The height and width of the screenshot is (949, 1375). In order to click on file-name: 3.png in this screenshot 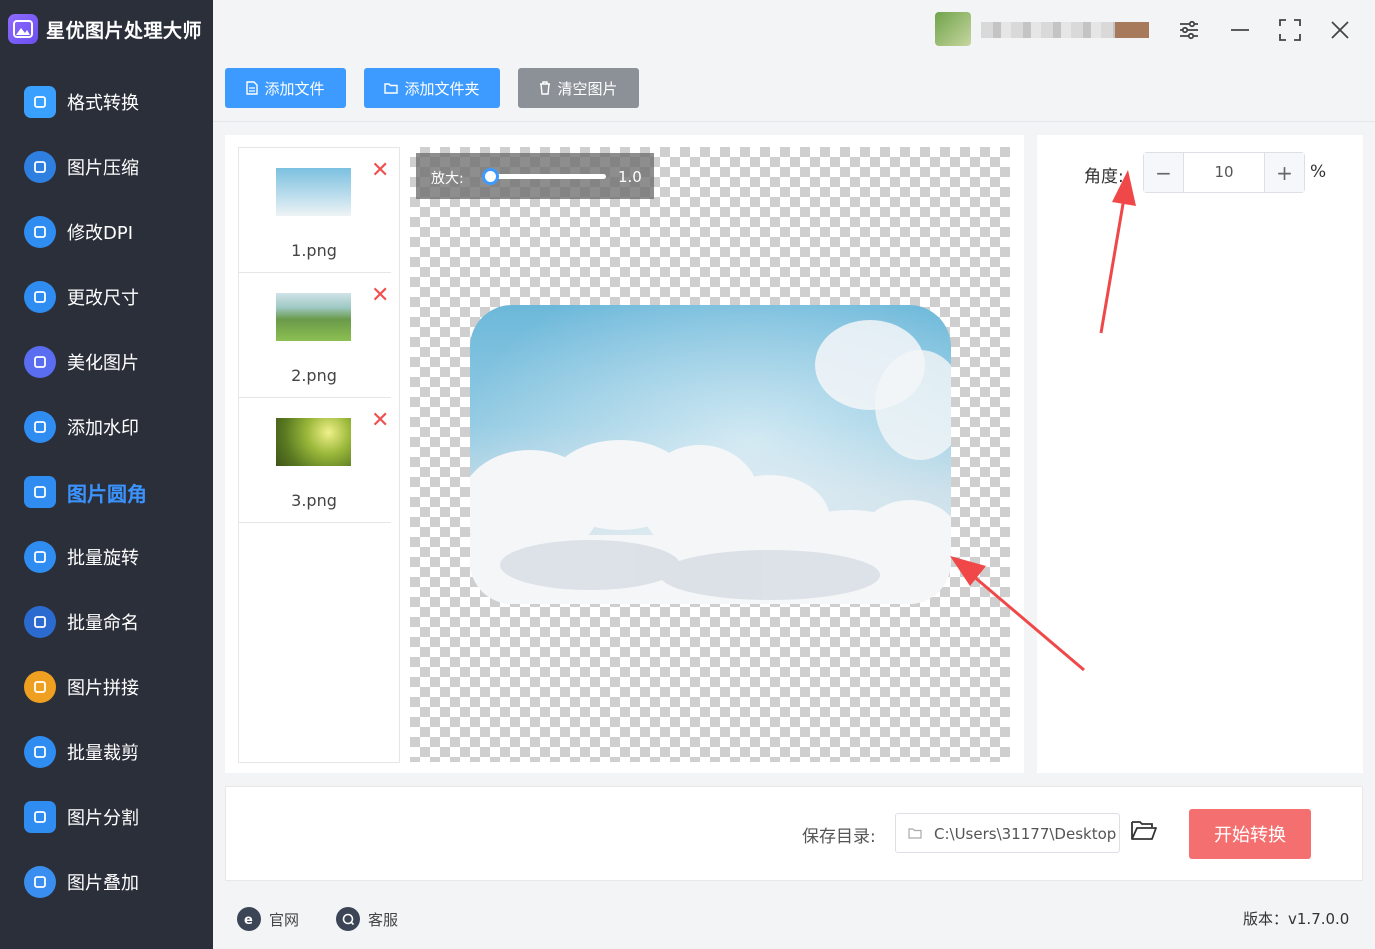, I will do `click(314, 500)`.